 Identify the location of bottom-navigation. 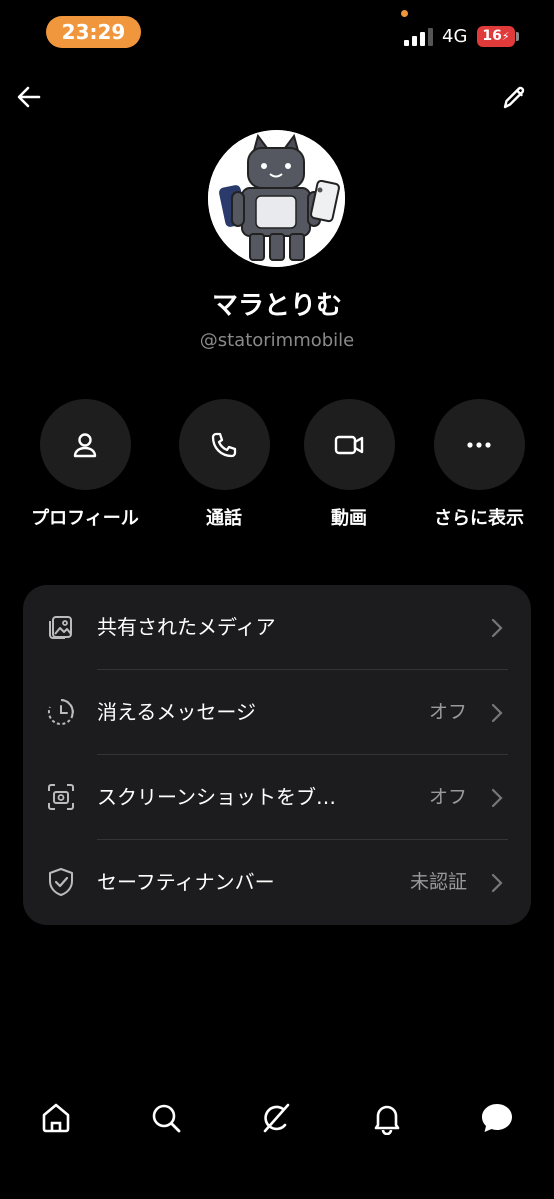
(277, 1117).